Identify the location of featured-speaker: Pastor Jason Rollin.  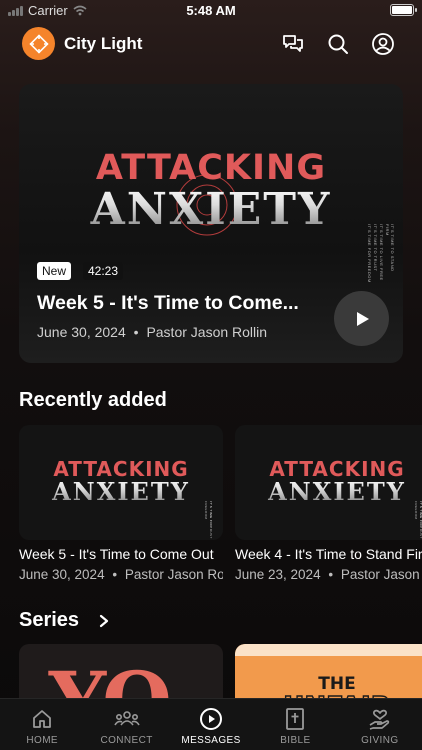
(207, 332).